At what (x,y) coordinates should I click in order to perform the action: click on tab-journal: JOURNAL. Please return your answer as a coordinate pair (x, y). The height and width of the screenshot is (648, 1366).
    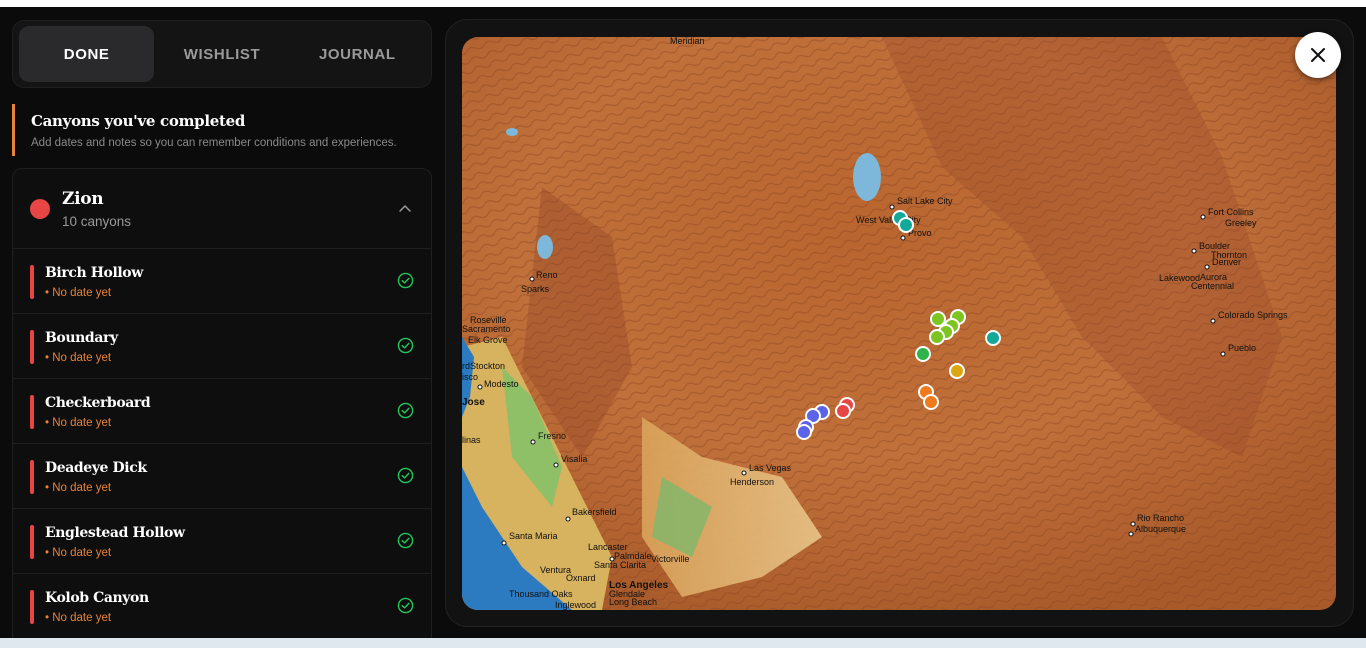
    Looking at the image, I should click on (357, 54).